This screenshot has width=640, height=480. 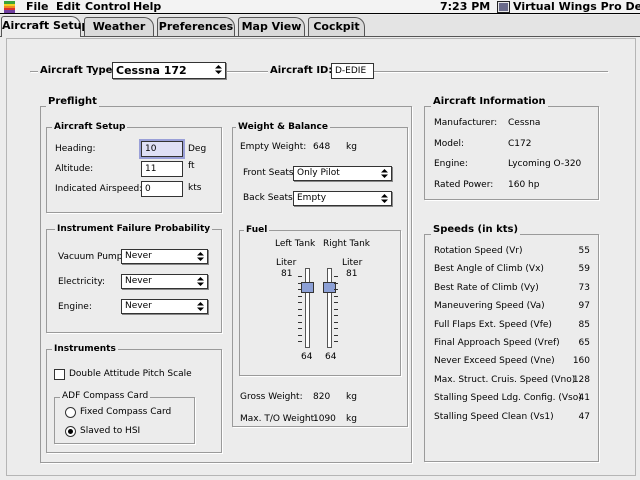 What do you see at coordinates (312, 198) in the screenshot?
I see `back-seats-value: Empty` at bounding box center [312, 198].